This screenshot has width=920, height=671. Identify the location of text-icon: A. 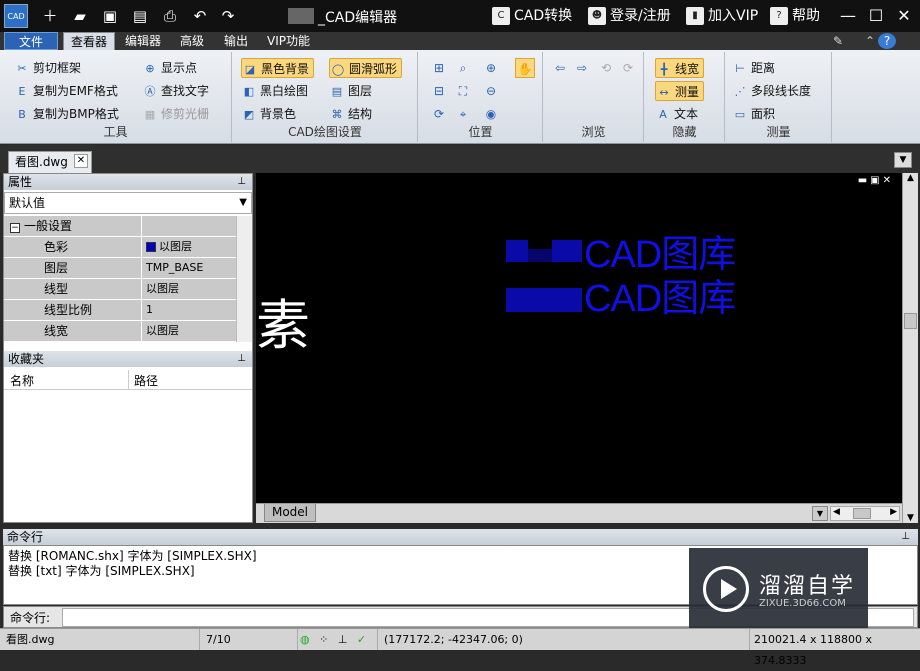
(663, 114).